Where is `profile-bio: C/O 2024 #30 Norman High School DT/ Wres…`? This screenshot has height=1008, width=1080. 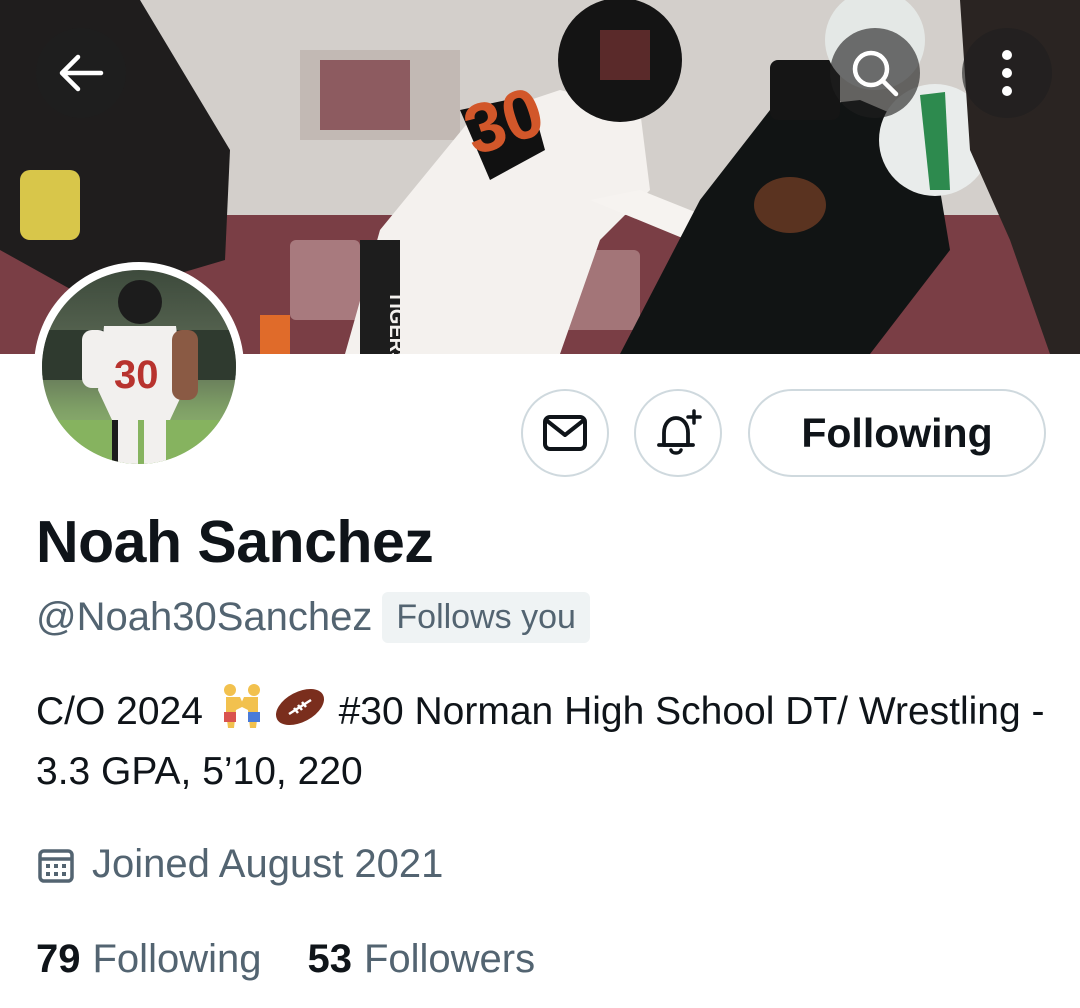 profile-bio: C/O 2024 #30 Norman High School DT/ Wres… is located at coordinates (541, 742).